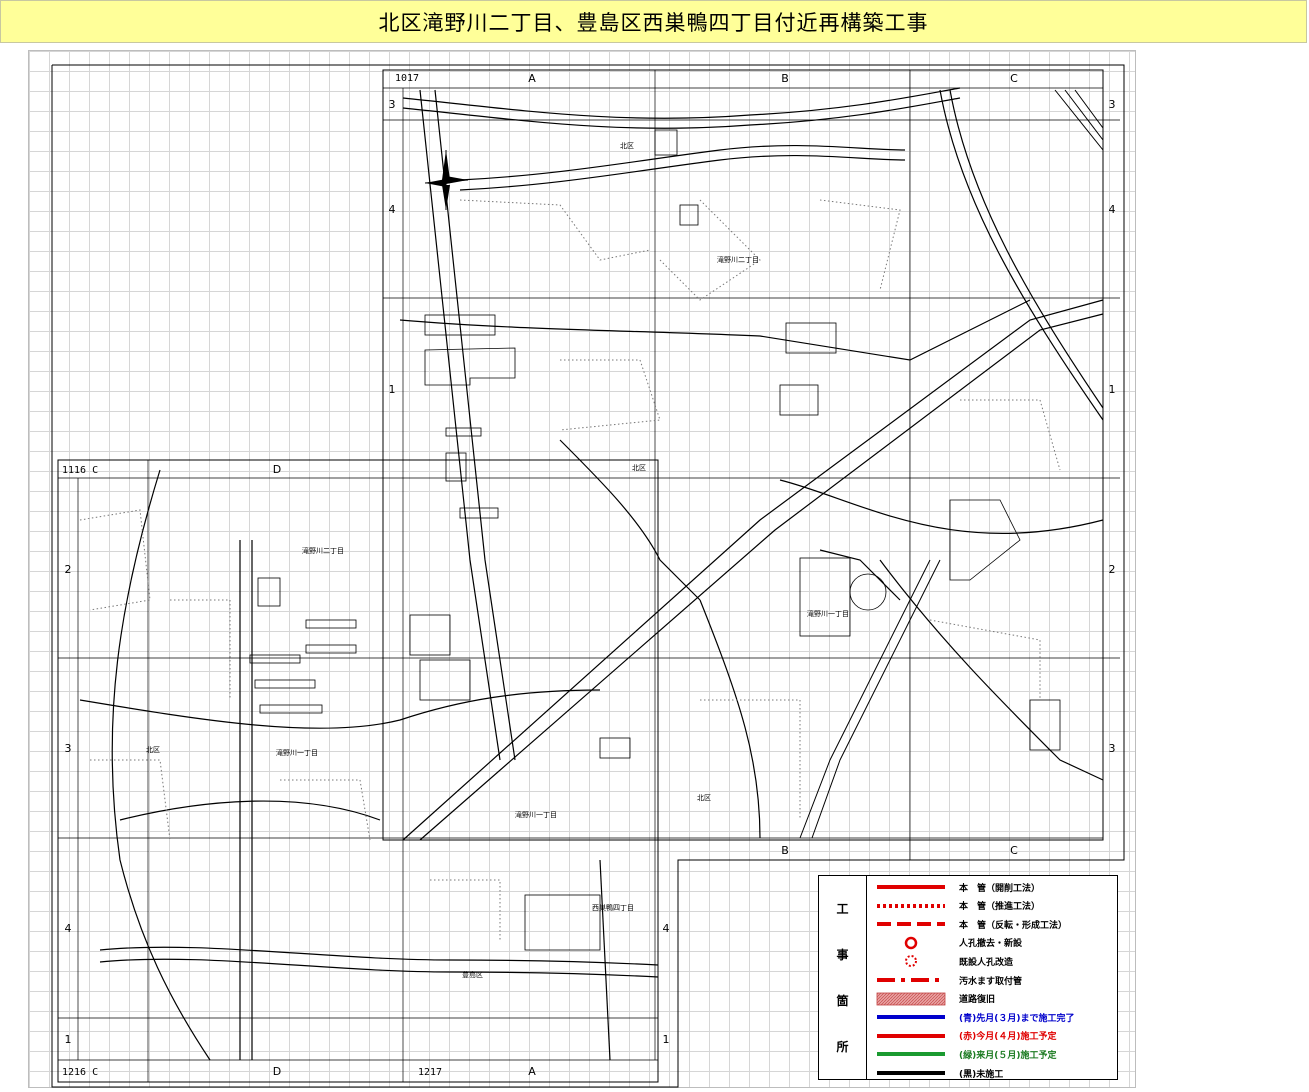 The height and width of the screenshot is (1092, 1309). Describe the element at coordinates (981, 1074) in the screenshot. I see `legend-item-label: (黒)未施工` at that location.